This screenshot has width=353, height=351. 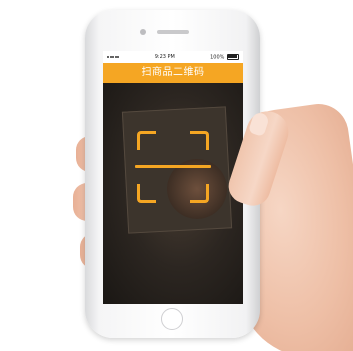 I want to click on signal-icon, so click(x=113, y=57).